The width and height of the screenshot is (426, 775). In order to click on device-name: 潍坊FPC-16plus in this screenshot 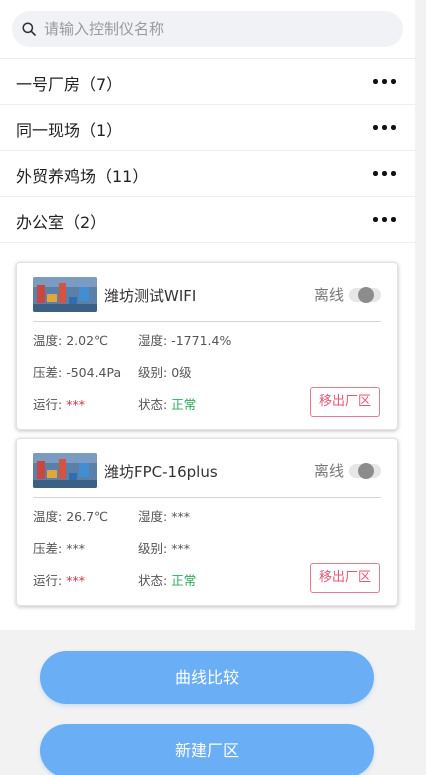, I will do `click(161, 472)`.